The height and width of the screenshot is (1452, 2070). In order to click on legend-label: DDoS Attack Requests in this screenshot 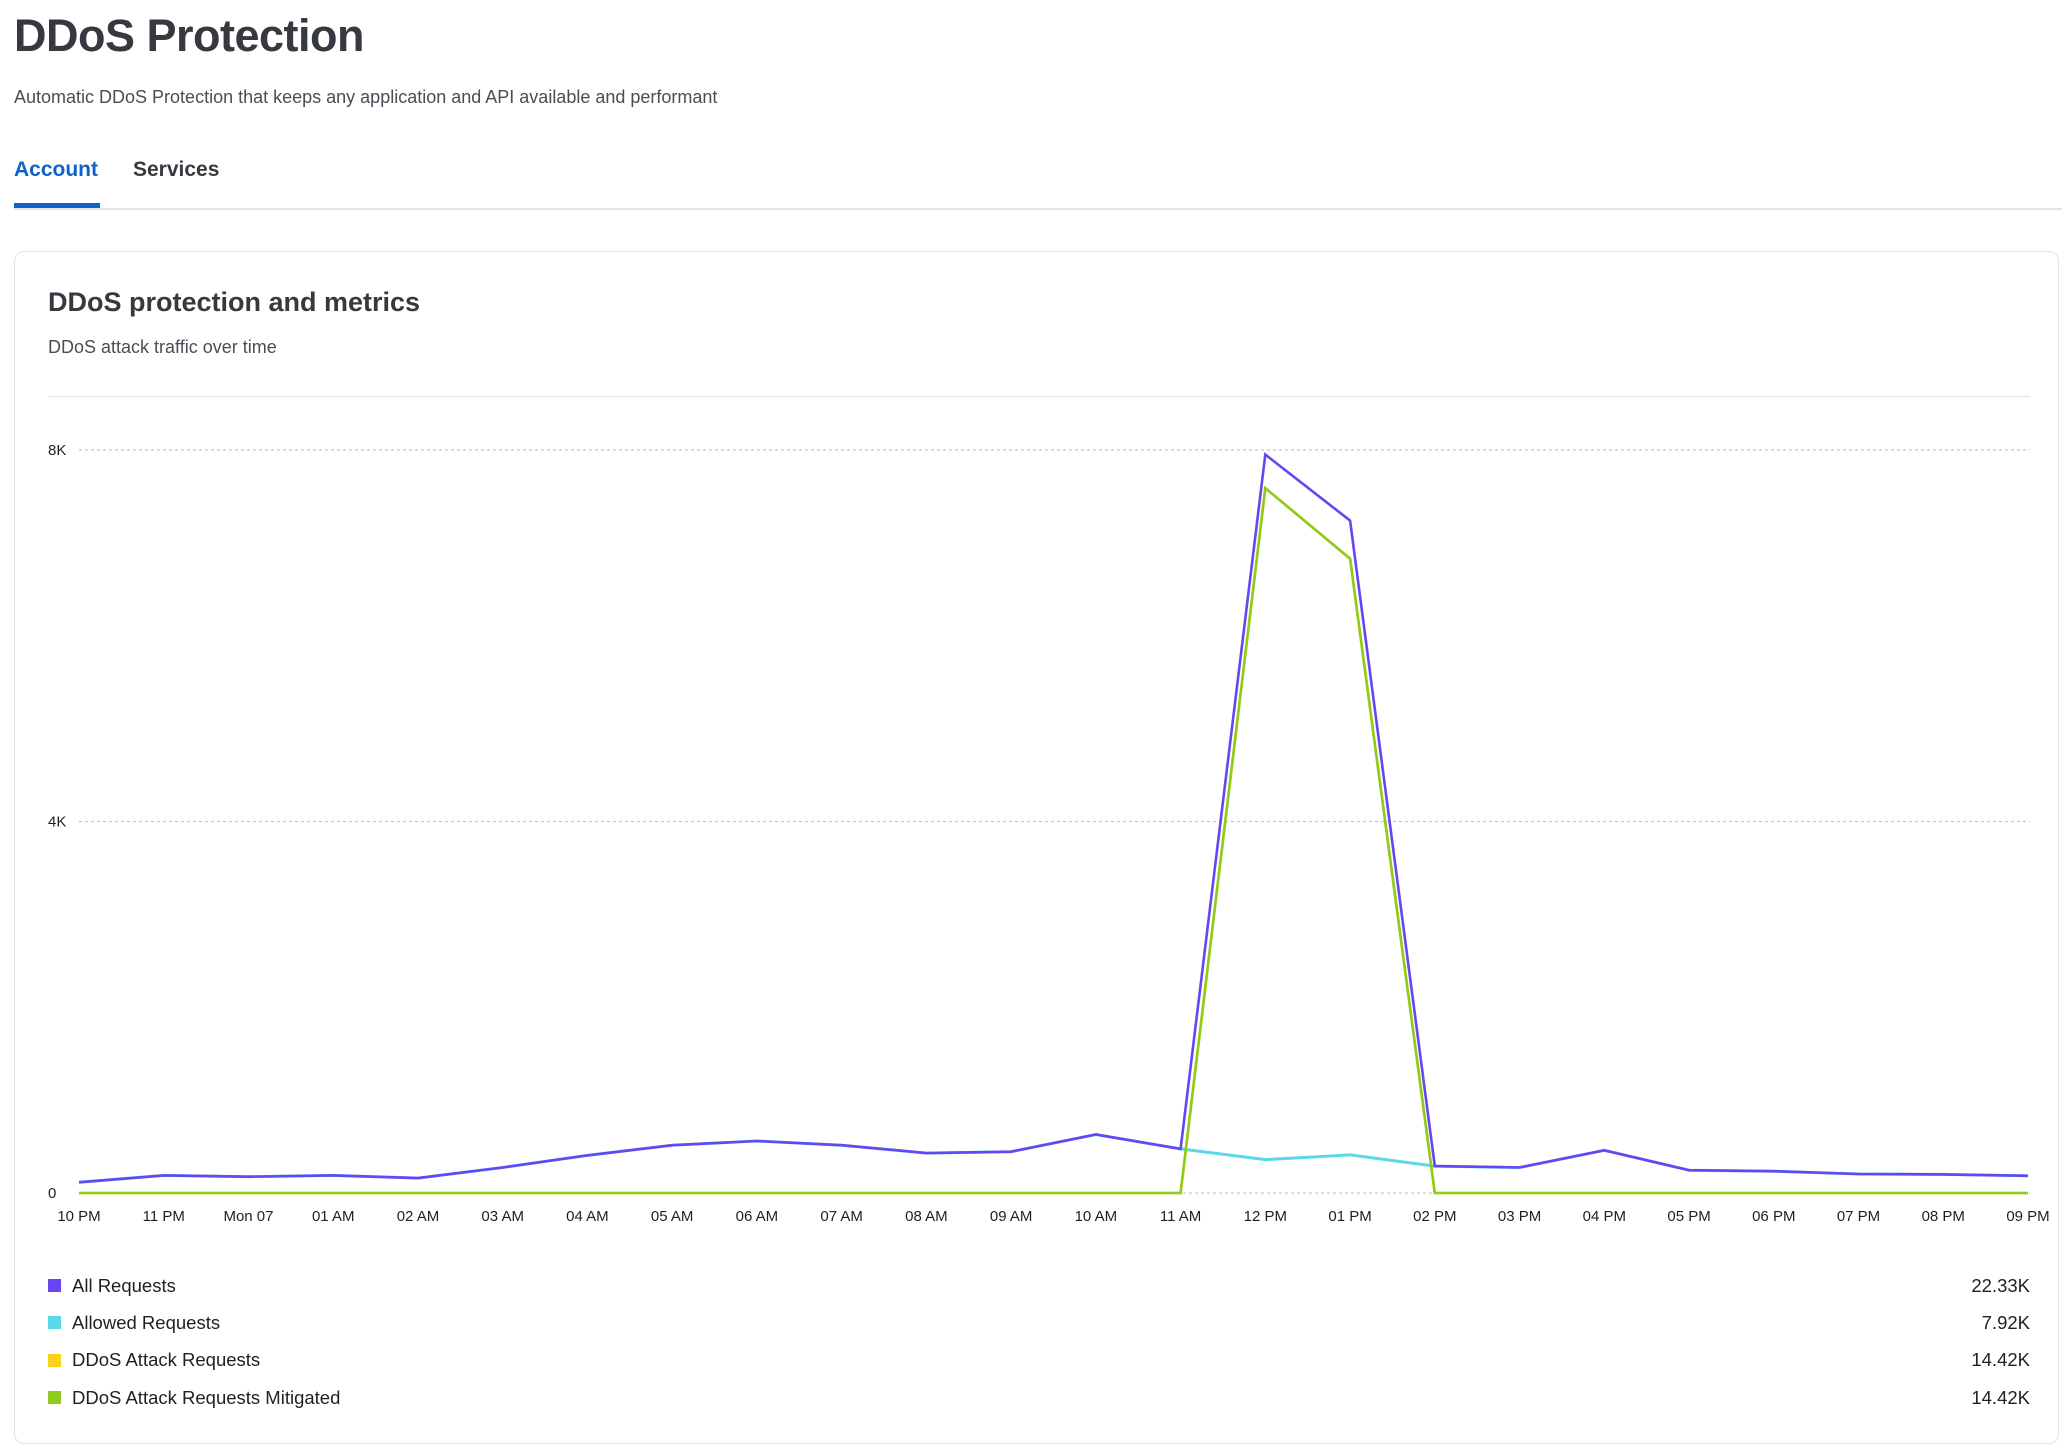, I will do `click(166, 1360)`.